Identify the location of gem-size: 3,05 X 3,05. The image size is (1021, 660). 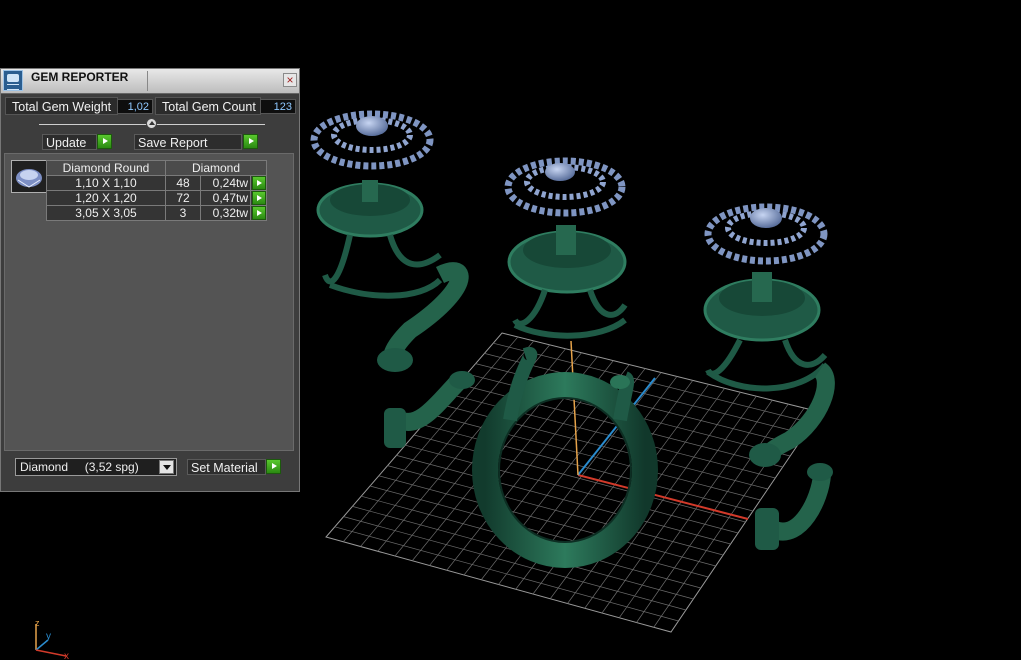
(106, 213).